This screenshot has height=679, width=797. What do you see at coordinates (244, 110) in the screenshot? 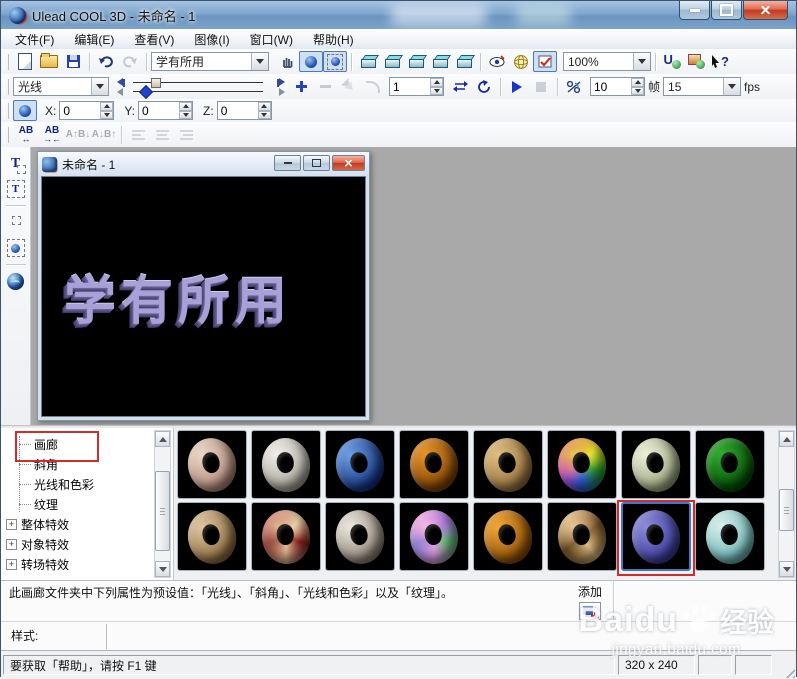
I see `z-spinner` at bounding box center [244, 110].